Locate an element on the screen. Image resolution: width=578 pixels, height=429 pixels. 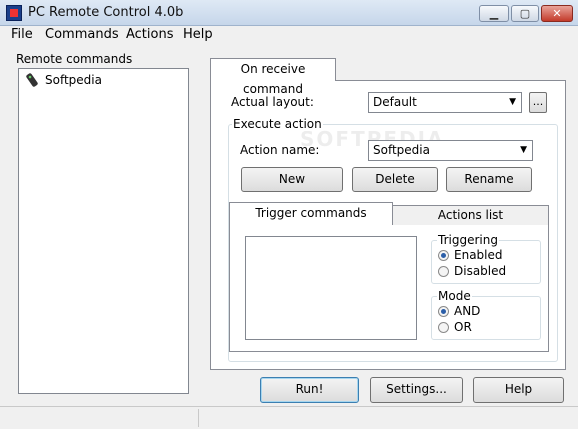
trigger-commands-list is located at coordinates (331, 288).